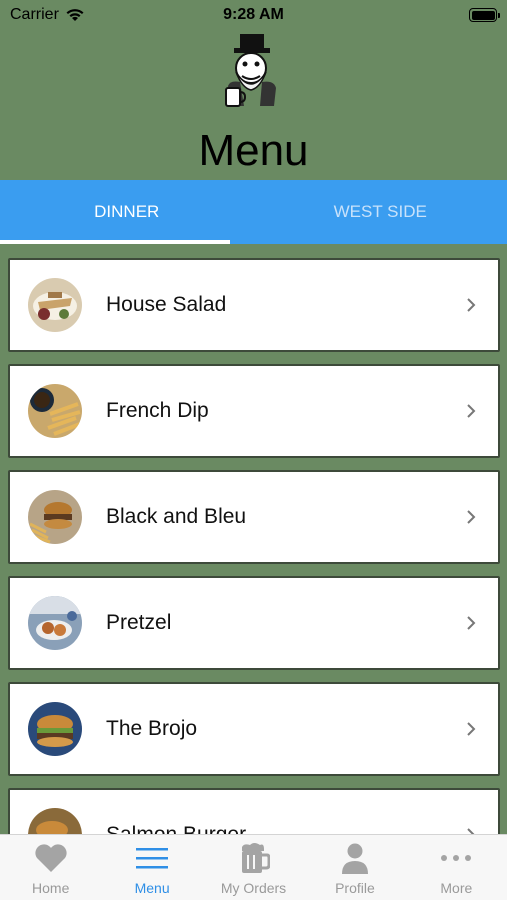 The width and height of the screenshot is (507, 900). I want to click on menu-item-label: French Dip, so click(157, 410).